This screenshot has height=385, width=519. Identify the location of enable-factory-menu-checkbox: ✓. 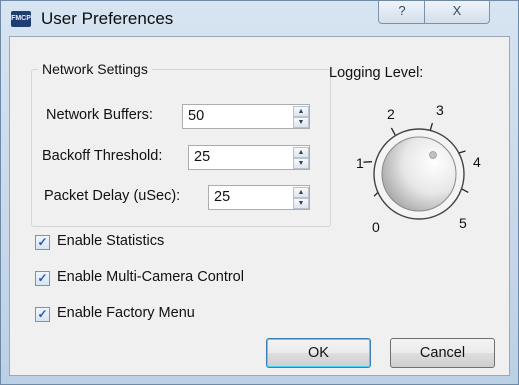
(42, 314).